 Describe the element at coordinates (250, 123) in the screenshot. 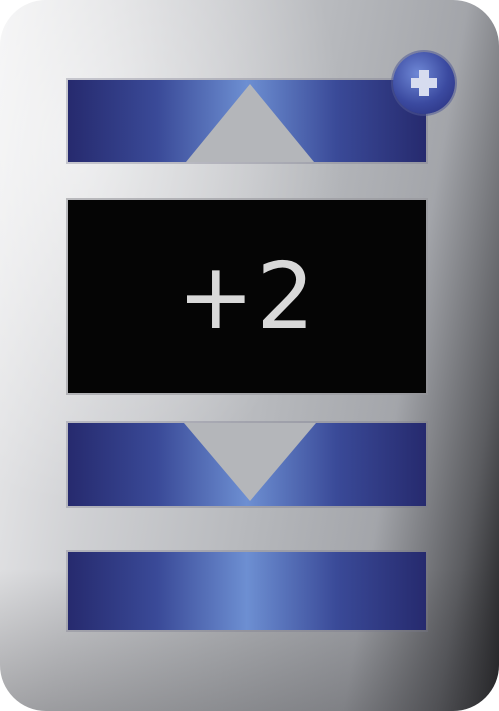

I see `triangle-up-icon` at that location.